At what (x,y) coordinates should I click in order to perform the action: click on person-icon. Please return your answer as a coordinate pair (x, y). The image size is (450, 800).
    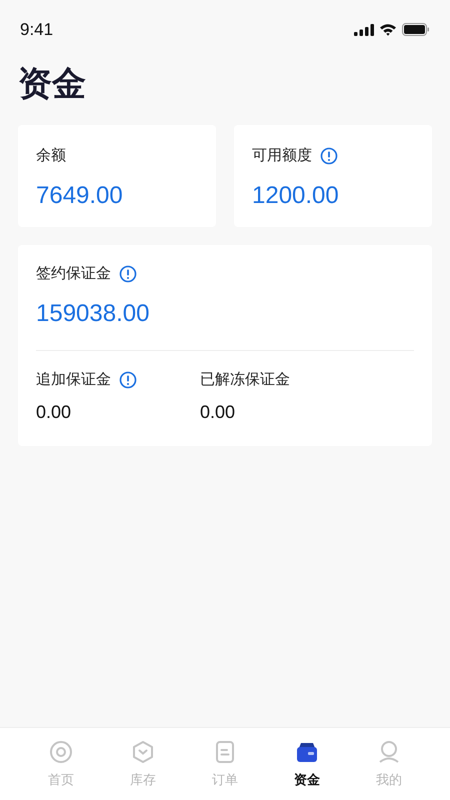
    Looking at the image, I should click on (389, 752).